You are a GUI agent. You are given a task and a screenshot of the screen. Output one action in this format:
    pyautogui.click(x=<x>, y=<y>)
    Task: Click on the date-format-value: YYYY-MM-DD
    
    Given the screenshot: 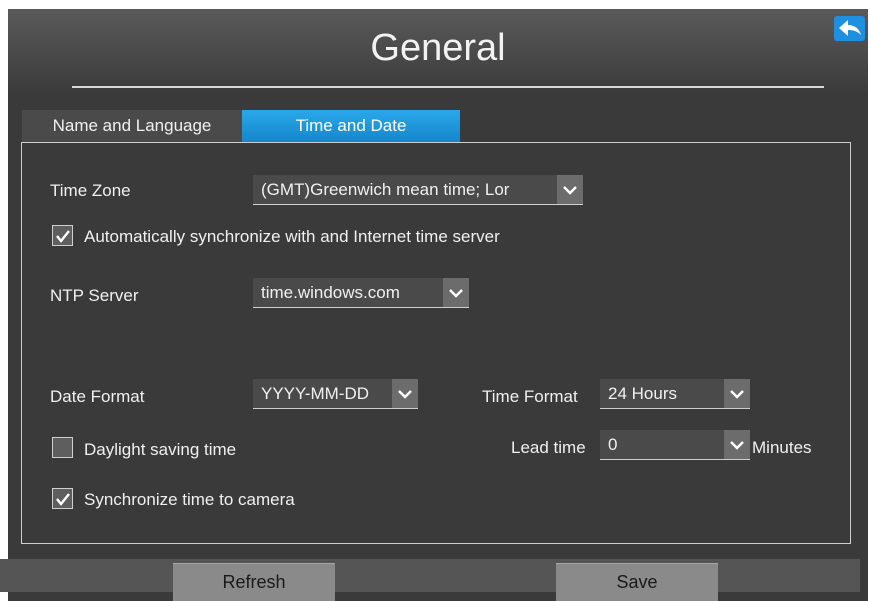 What is the action you would take?
    pyautogui.click(x=315, y=393)
    